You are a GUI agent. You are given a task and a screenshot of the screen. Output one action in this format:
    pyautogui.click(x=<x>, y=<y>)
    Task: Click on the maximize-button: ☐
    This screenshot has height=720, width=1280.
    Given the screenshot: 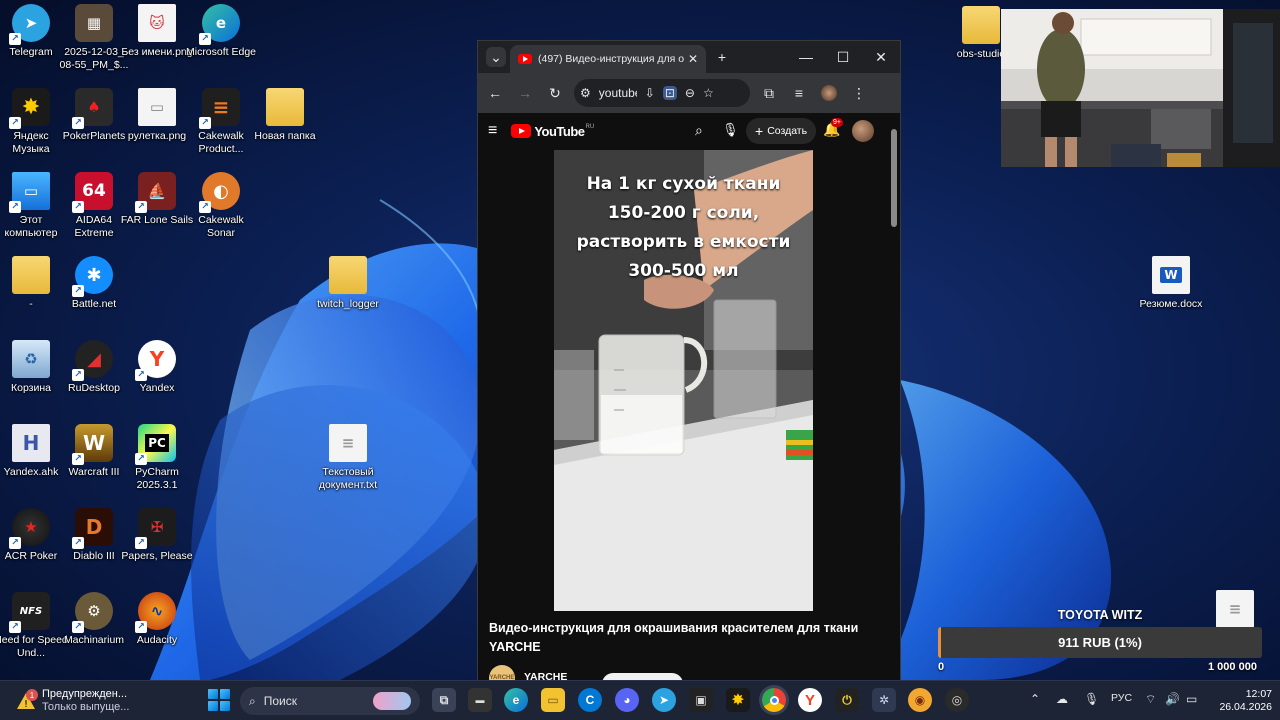 What is the action you would take?
    pyautogui.click(x=843, y=57)
    